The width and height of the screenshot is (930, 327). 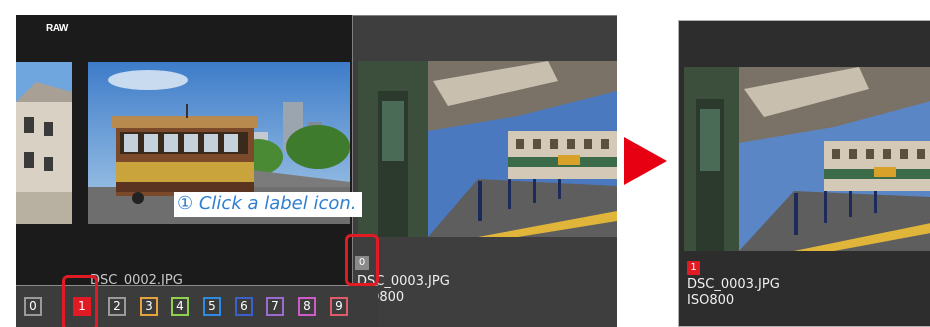 I want to click on result-photo-meta: DSC_0003.JPG ISO800, so click(x=733, y=293).